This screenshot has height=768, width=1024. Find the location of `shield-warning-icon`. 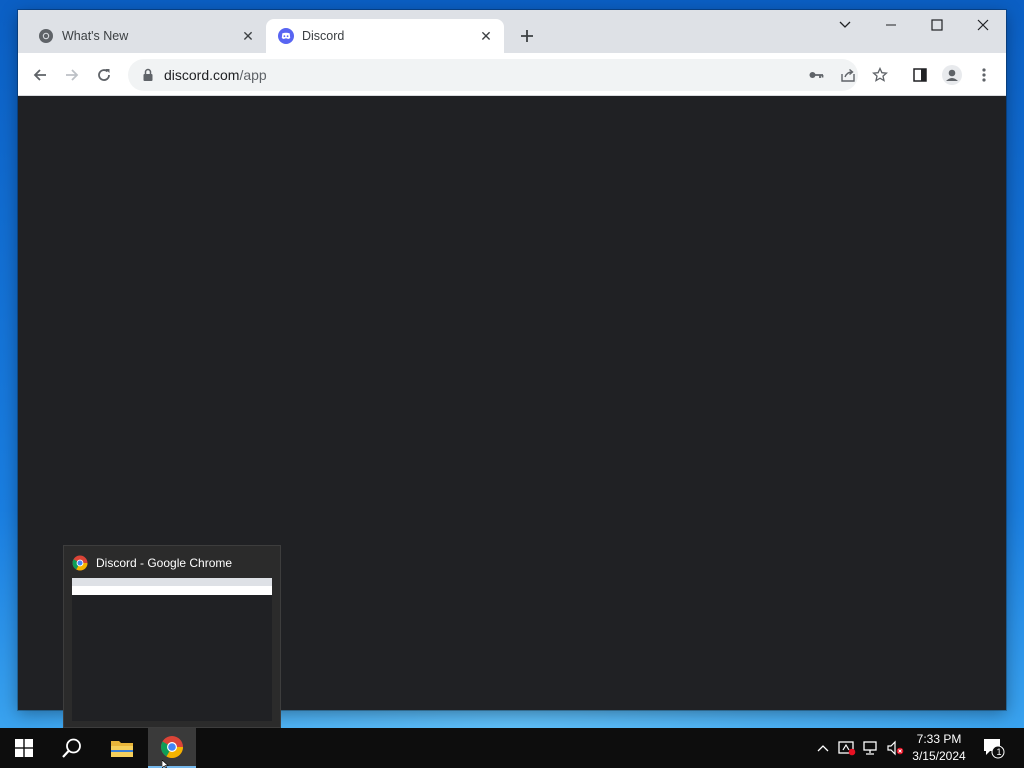

shield-warning-icon is located at coordinates (847, 748).